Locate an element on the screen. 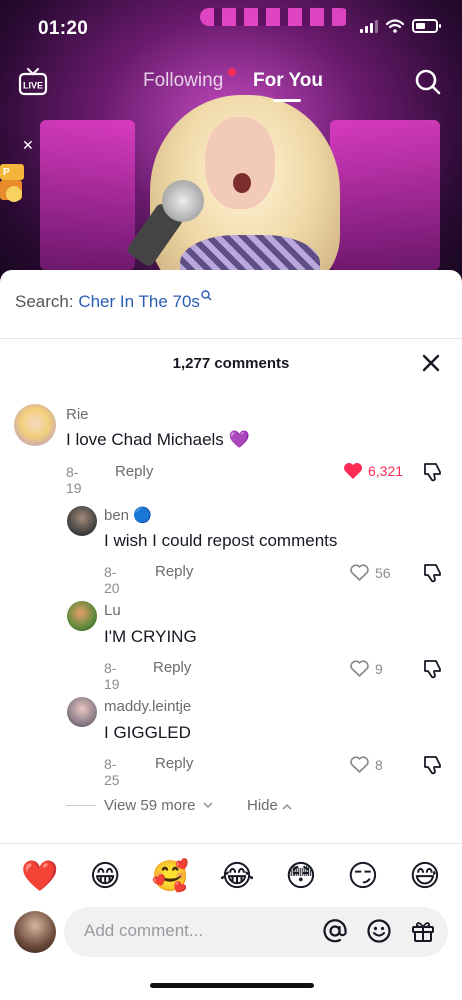 Image resolution: width=462 pixels, height=1000 pixels. like-count: 9 is located at coordinates (379, 668).